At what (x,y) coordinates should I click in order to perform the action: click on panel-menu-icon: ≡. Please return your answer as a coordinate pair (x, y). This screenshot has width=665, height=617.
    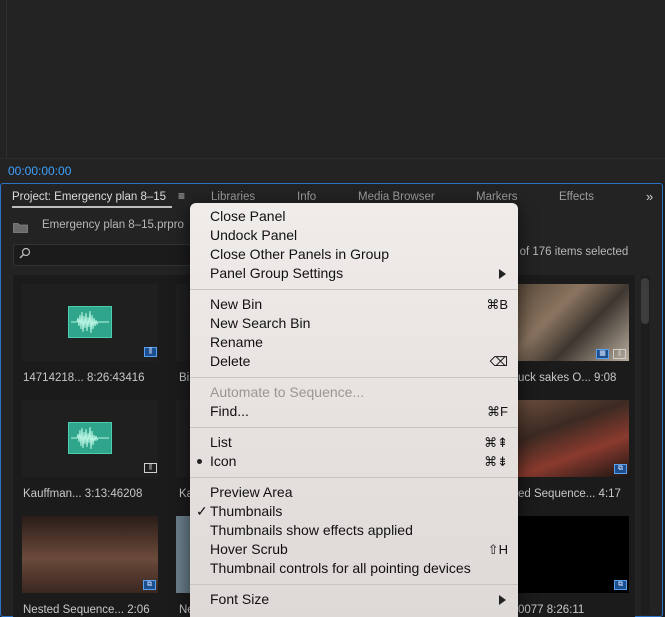
    Looking at the image, I should click on (184, 196).